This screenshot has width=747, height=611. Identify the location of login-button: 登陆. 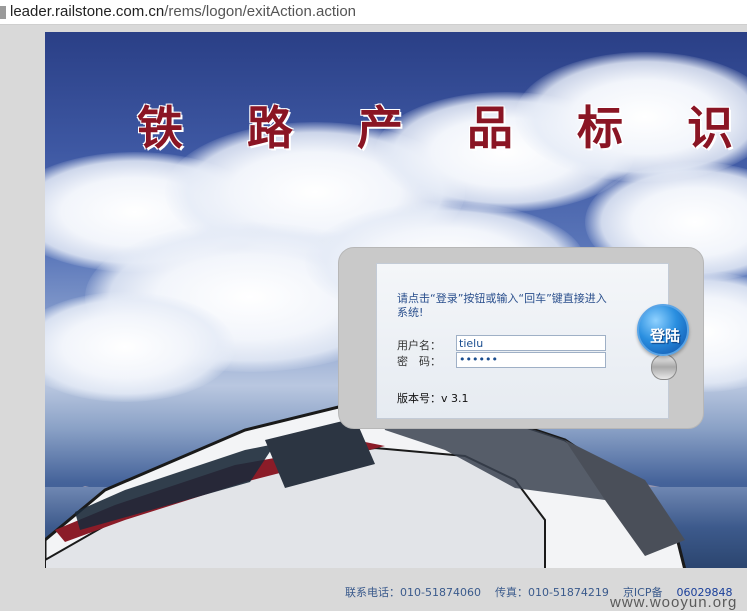
(664, 341).